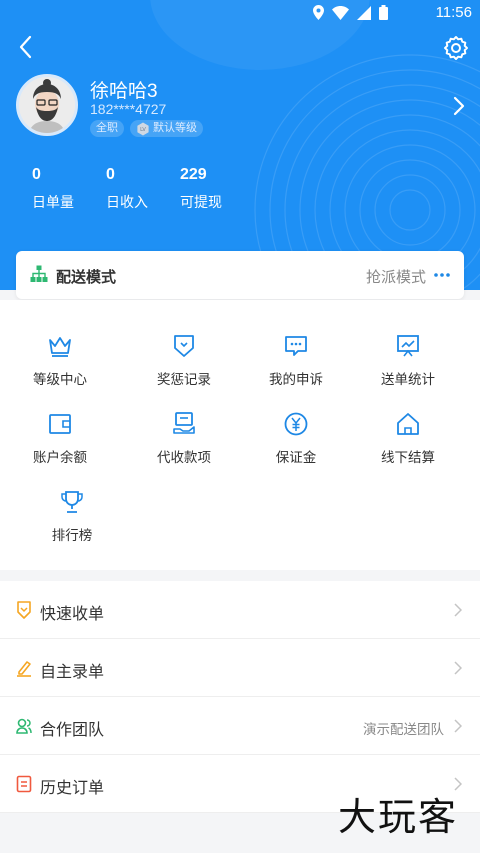 This screenshot has width=480, height=853. What do you see at coordinates (408, 457) in the screenshot?
I see `feature-label: 线下结算` at bounding box center [408, 457].